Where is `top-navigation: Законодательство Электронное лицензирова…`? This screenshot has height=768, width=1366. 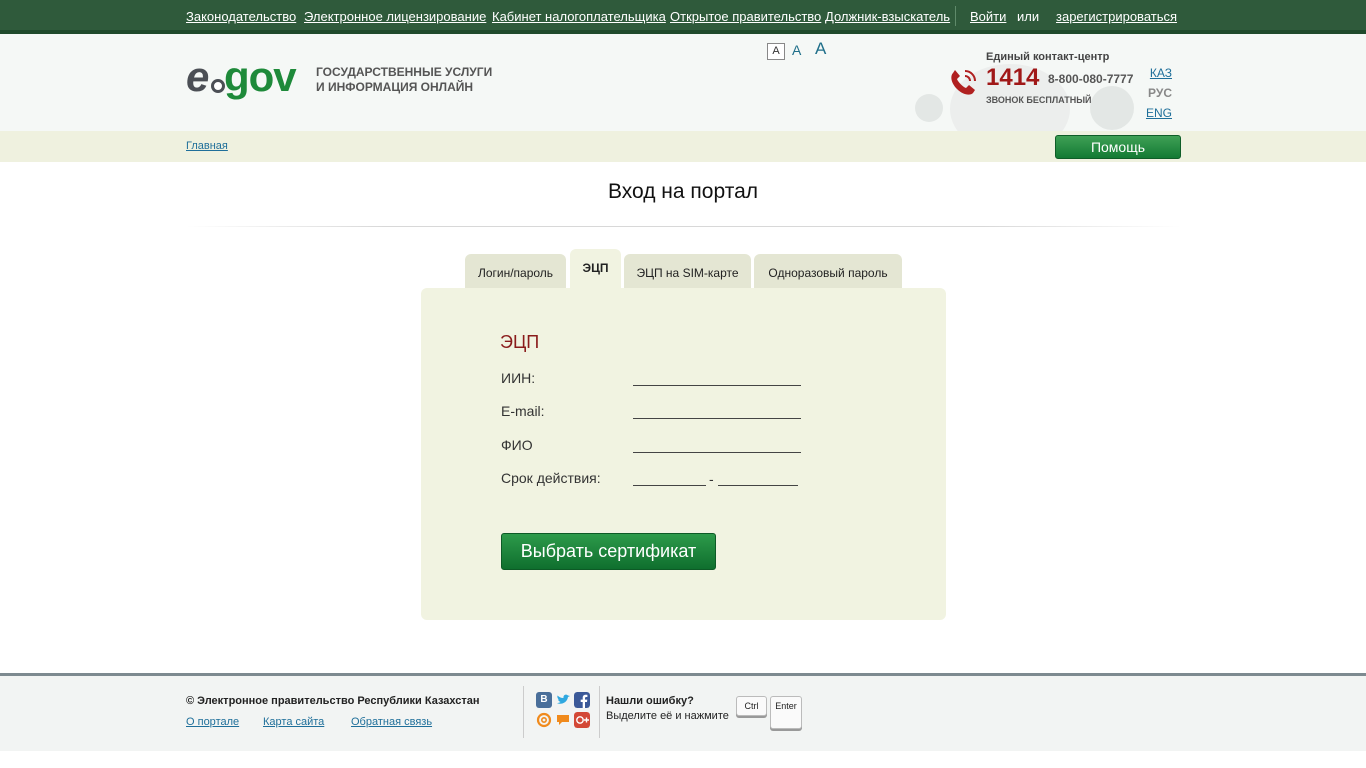
top-navigation: Законодательство Электронное лицензирова… is located at coordinates (683, 17).